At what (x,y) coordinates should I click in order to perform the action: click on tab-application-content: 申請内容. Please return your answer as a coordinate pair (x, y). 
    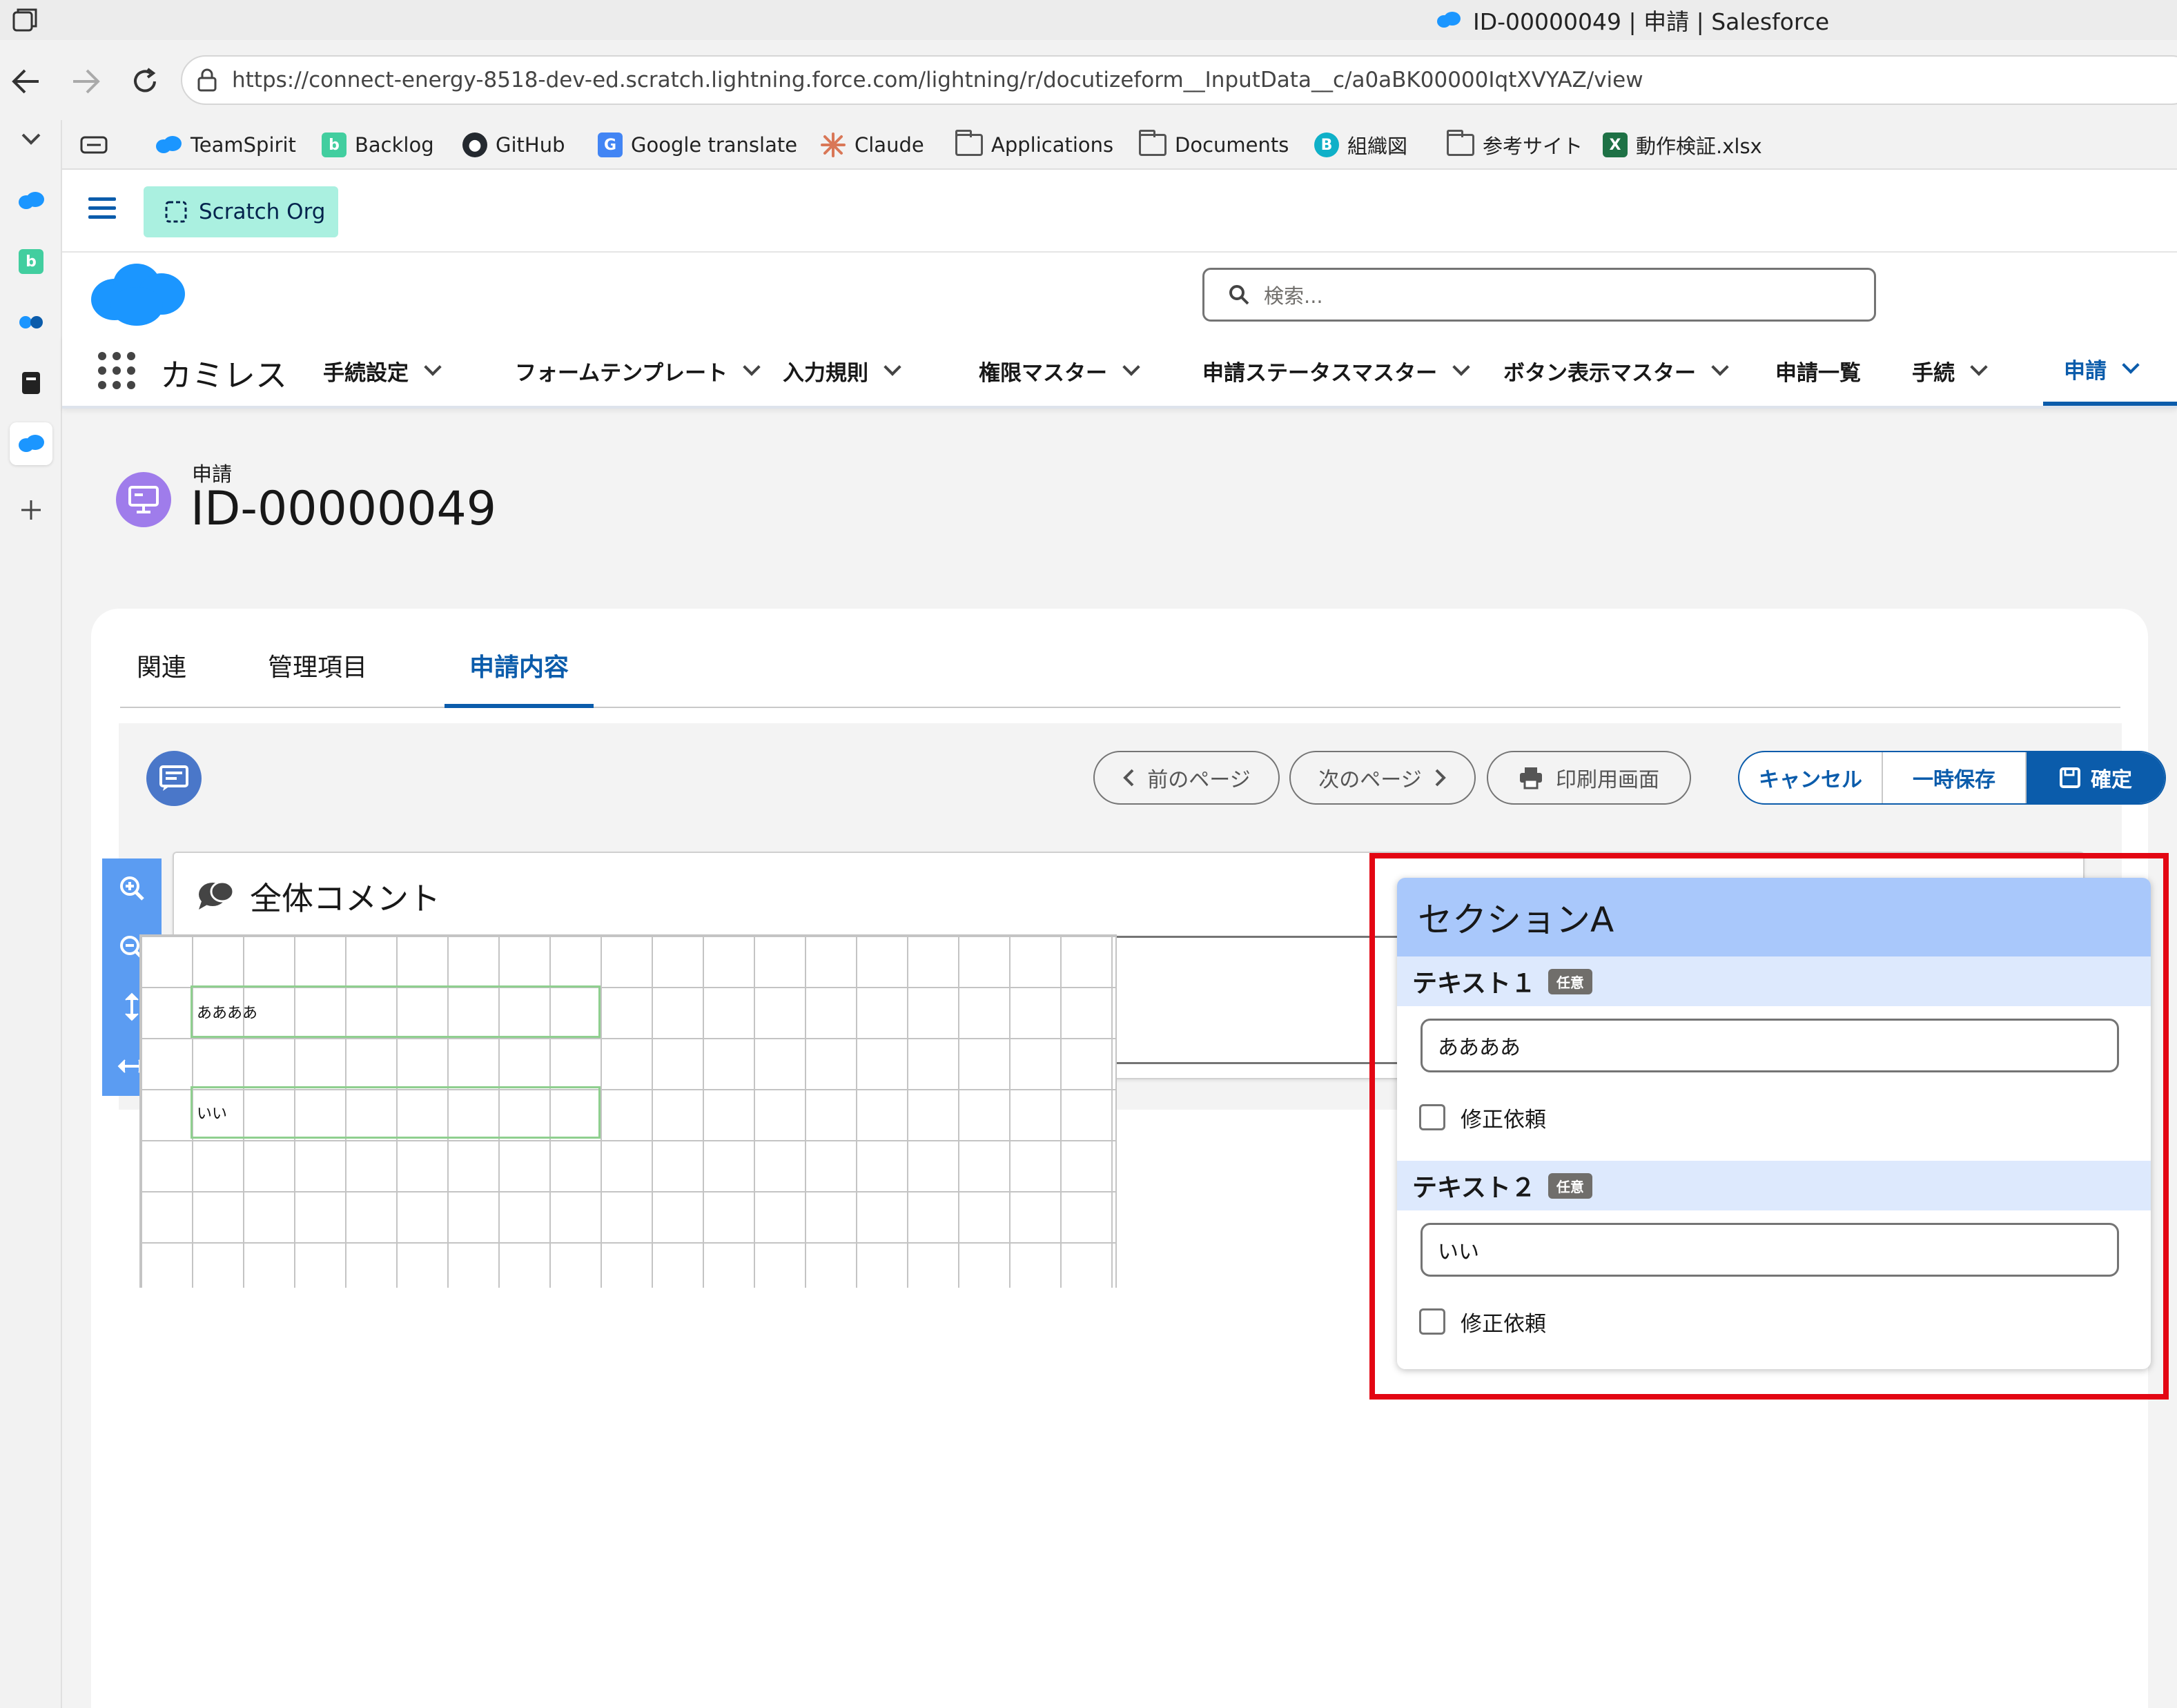
    Looking at the image, I should click on (519, 677).